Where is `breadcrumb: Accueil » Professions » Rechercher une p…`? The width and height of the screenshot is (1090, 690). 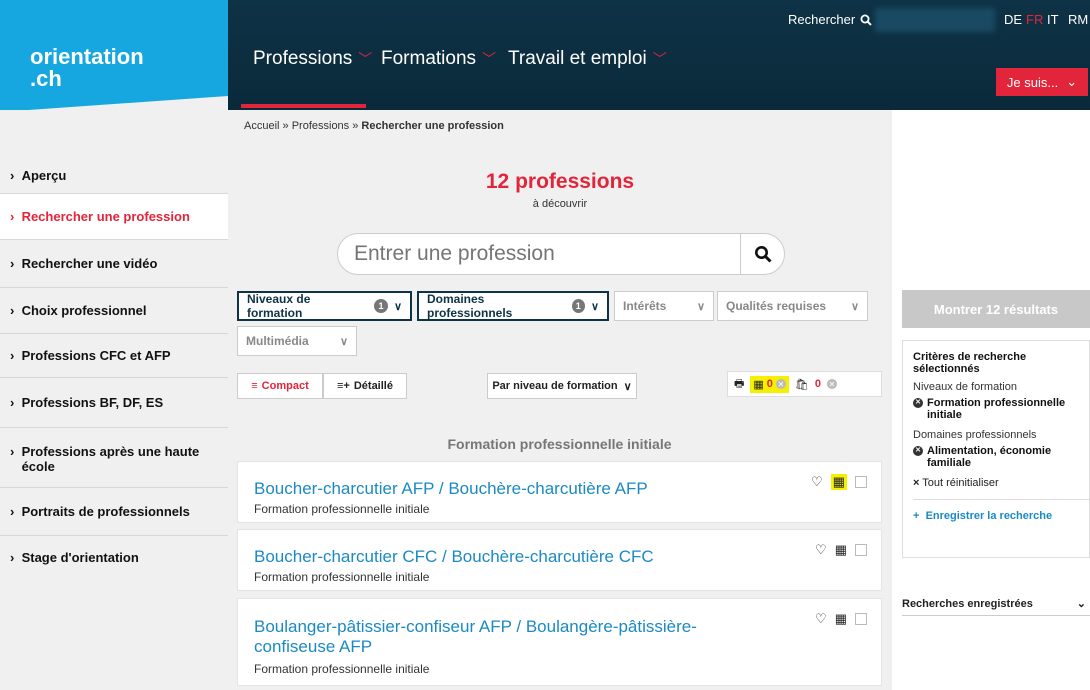 breadcrumb: Accueil » Professions » Rechercher une p… is located at coordinates (374, 126).